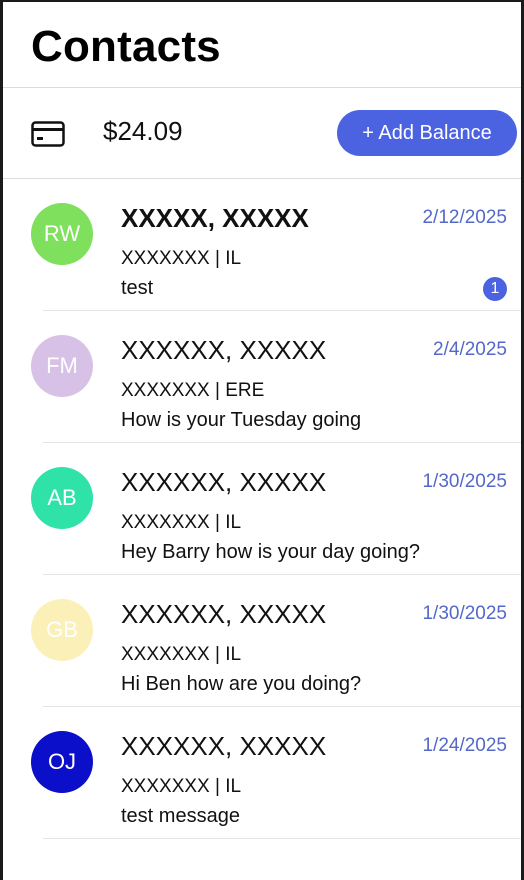 This screenshot has height=880, width=524. What do you see at coordinates (180, 816) in the screenshot?
I see `message-preview: test message` at bounding box center [180, 816].